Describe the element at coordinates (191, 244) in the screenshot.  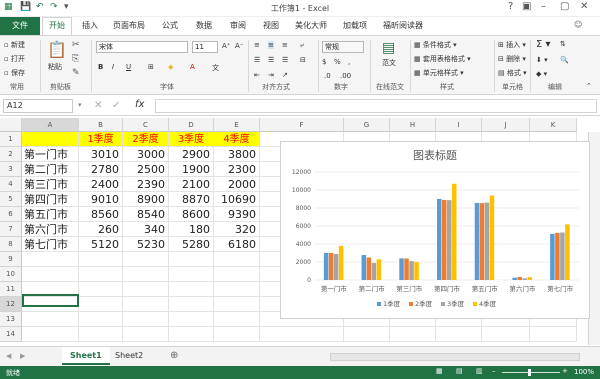
I see `value-cell: 5280` at that location.